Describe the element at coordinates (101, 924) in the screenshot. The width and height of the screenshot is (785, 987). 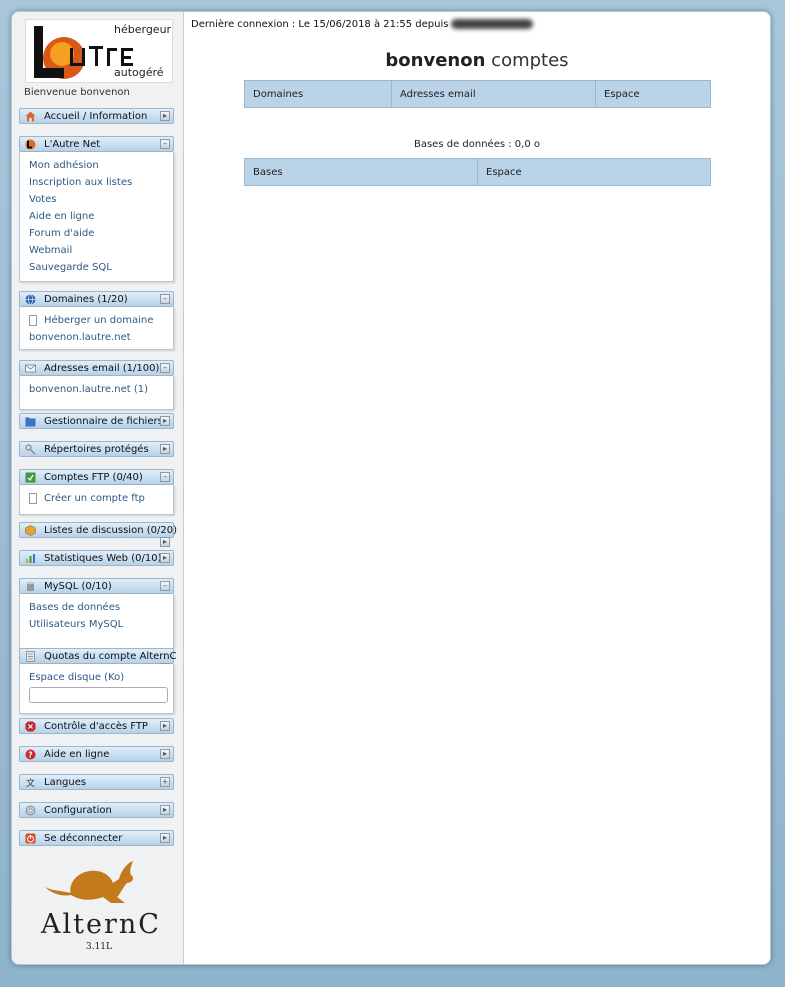
I see `alternc-logo-text: AlternC` at that location.